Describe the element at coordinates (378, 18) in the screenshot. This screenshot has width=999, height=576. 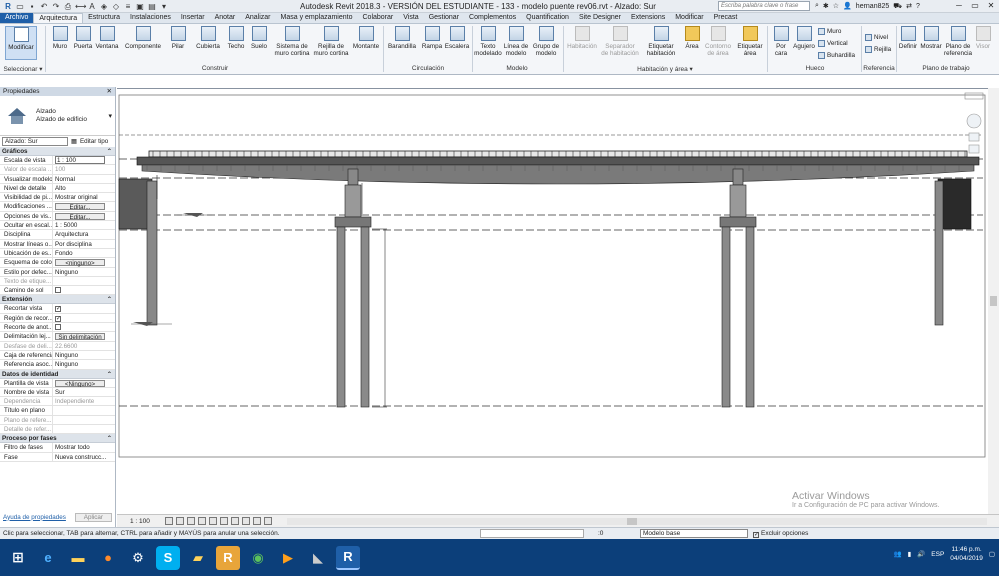
I see `tab-colaborar: Colaborar` at that location.